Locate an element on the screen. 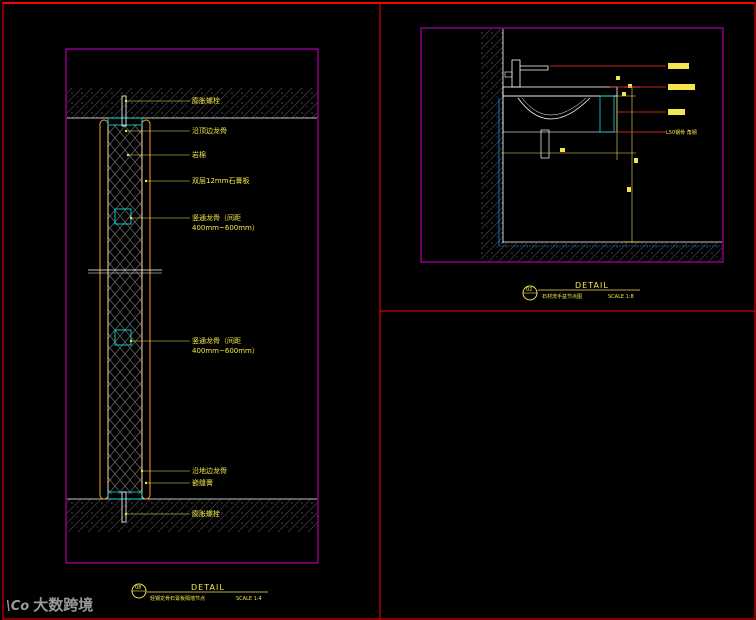 Image resolution: width=756 pixels, height=620 pixels. callout-rock-wool: 岩棉 is located at coordinates (199, 154).